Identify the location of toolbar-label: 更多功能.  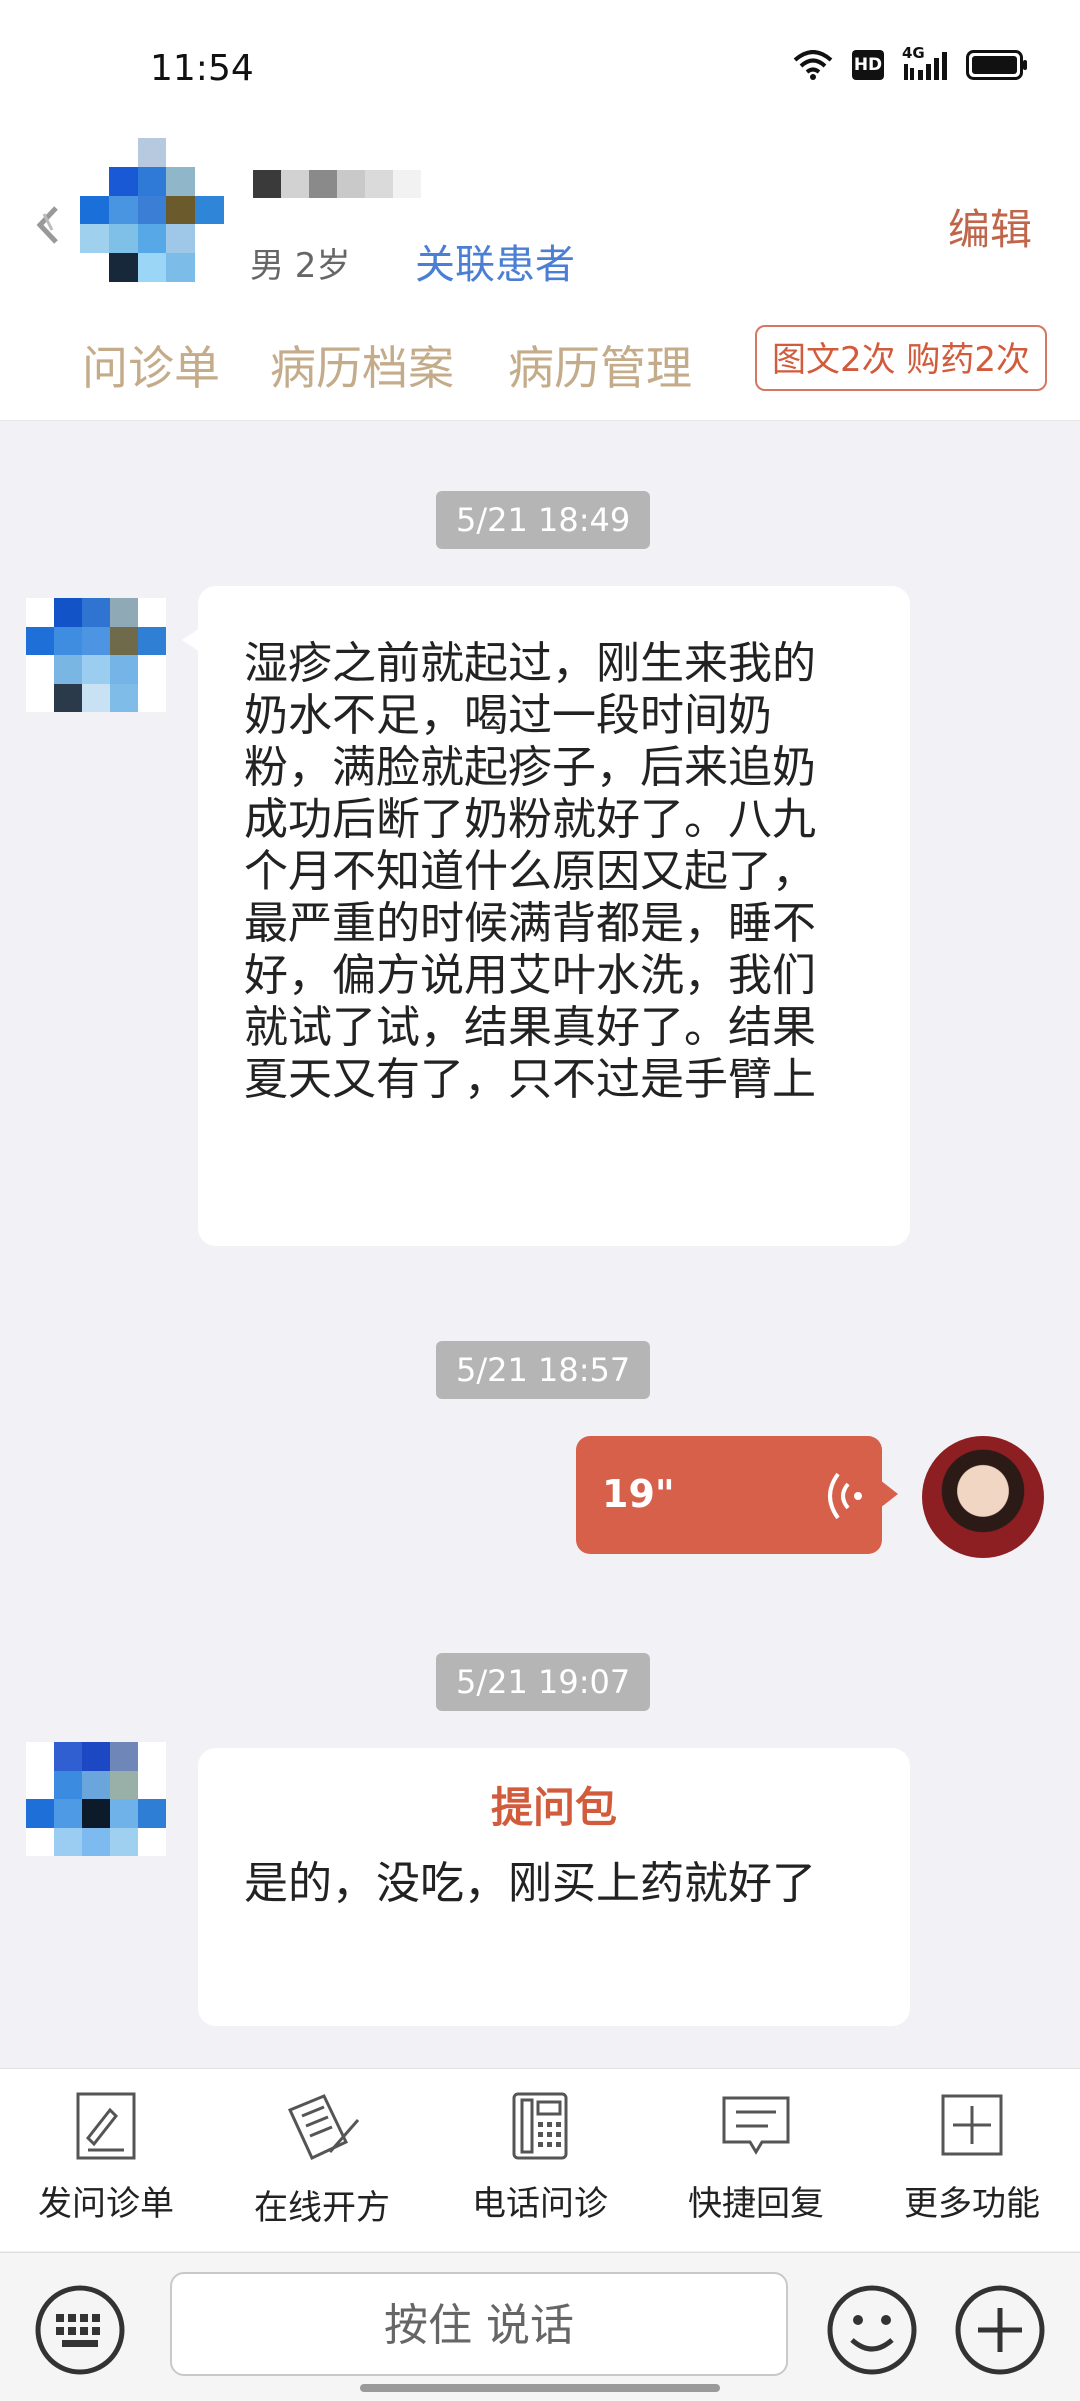
(972, 2204).